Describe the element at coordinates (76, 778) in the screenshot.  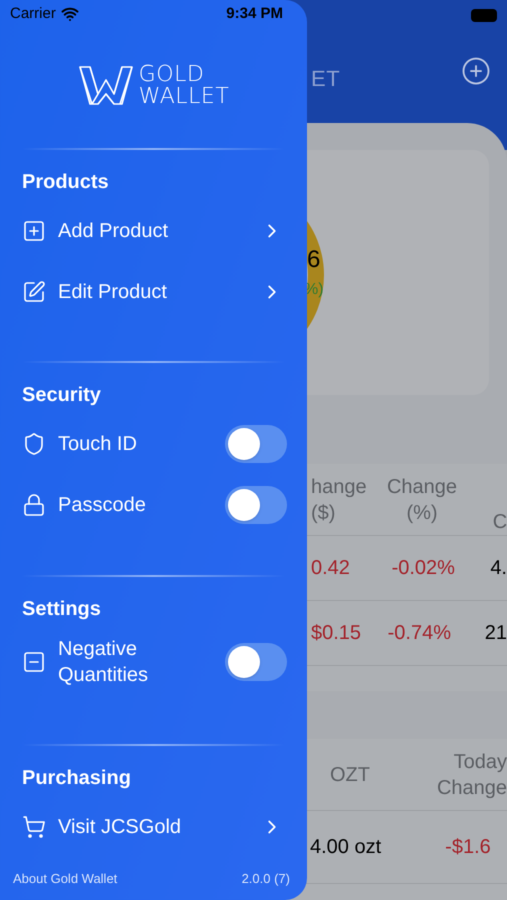
I see `section-title: Purchasing` at that location.